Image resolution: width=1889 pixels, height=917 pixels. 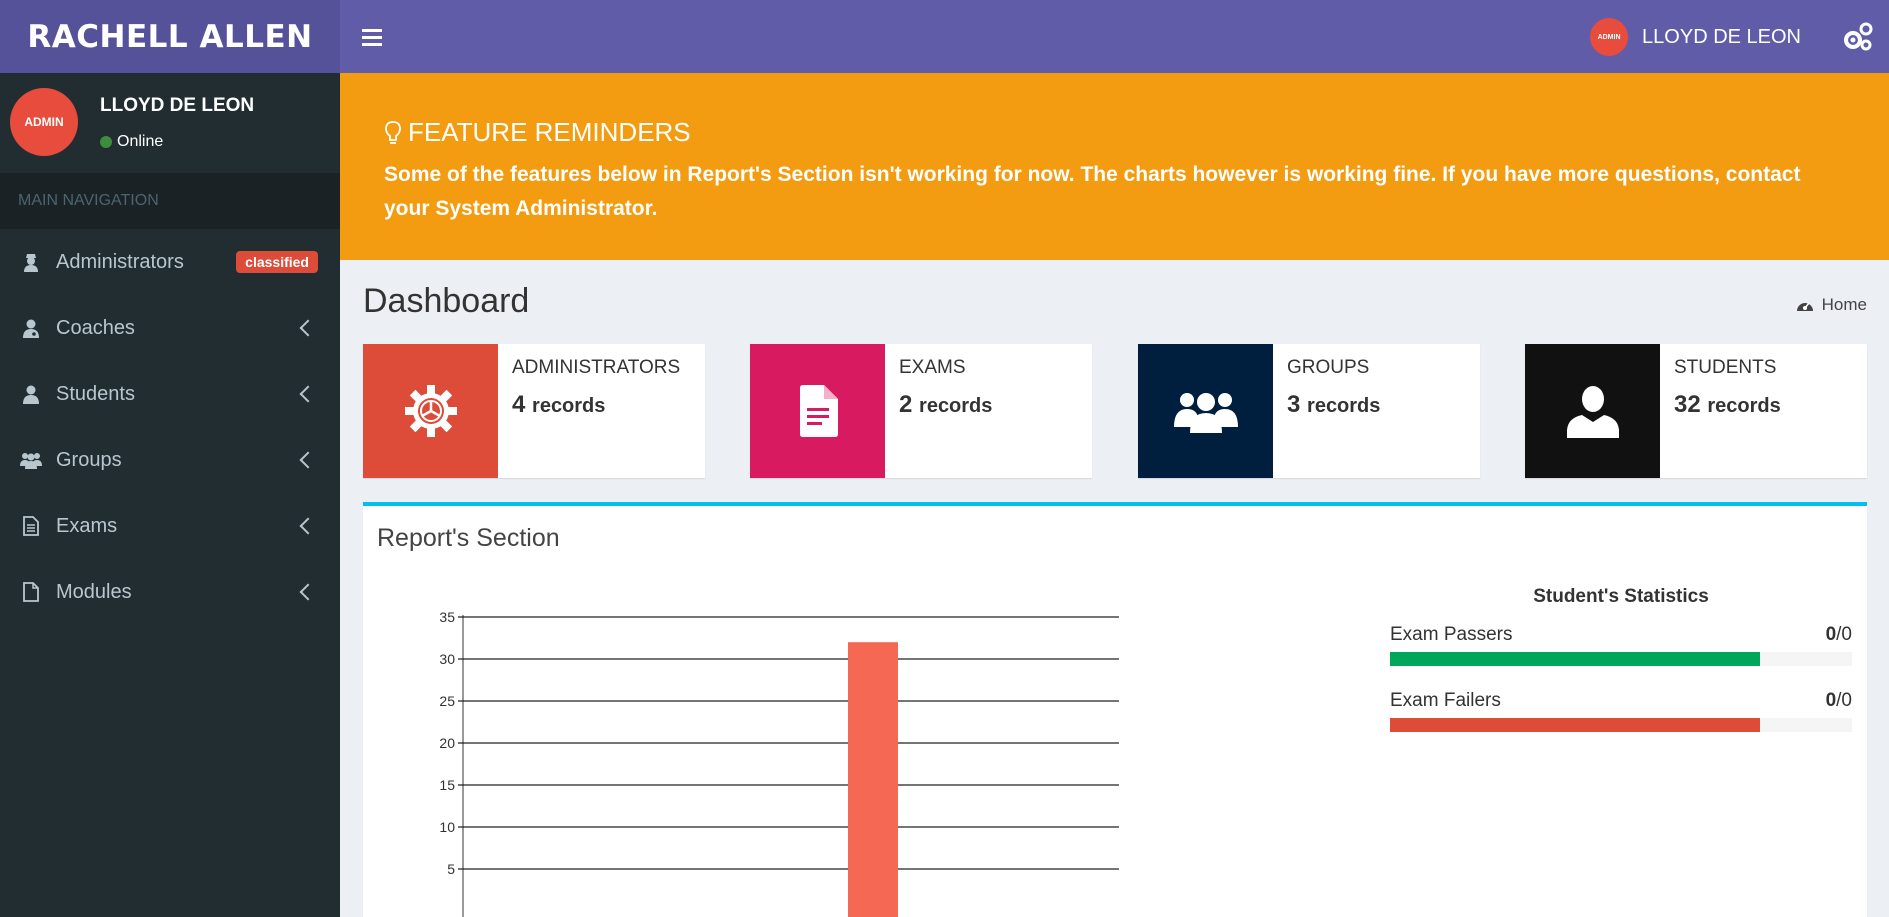 I want to click on info-box-administrators: ADMINISTRATORS 4 records, so click(x=534, y=411).